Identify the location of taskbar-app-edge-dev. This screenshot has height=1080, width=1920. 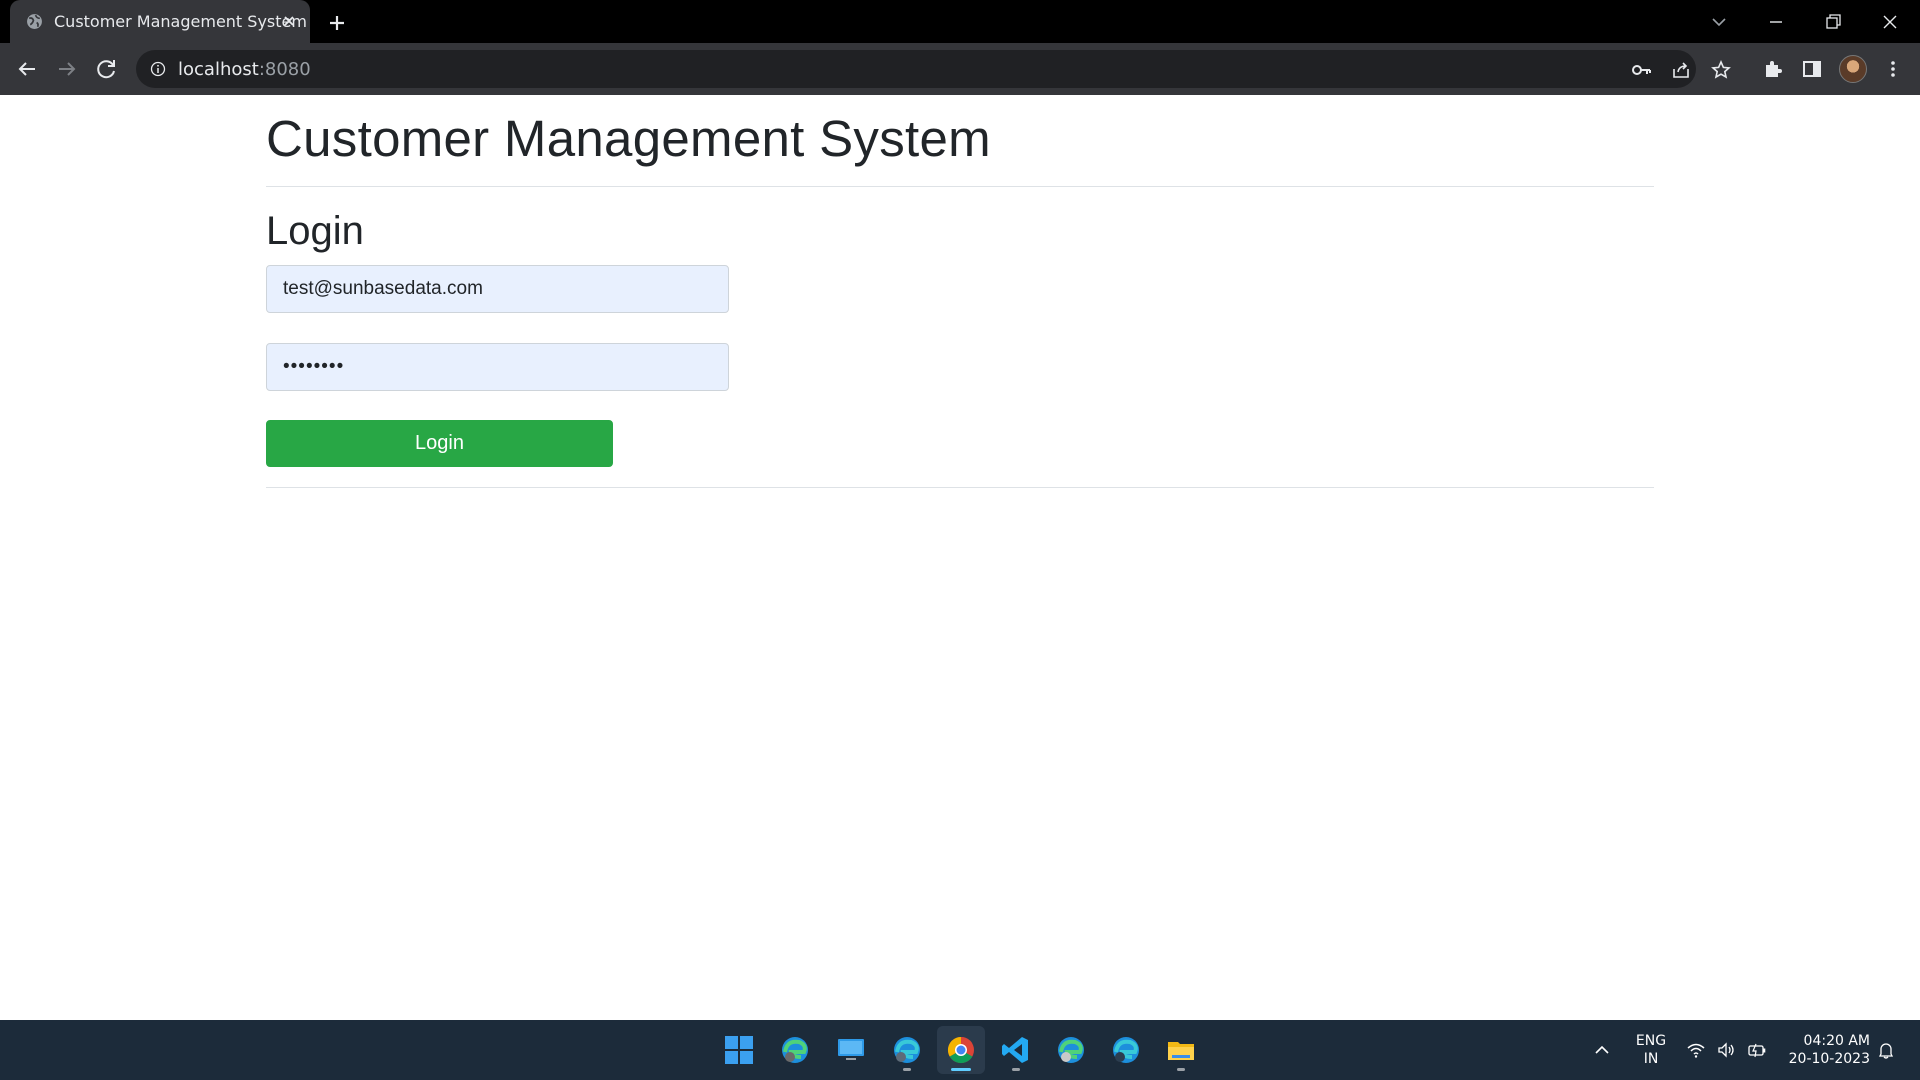
(907, 1050).